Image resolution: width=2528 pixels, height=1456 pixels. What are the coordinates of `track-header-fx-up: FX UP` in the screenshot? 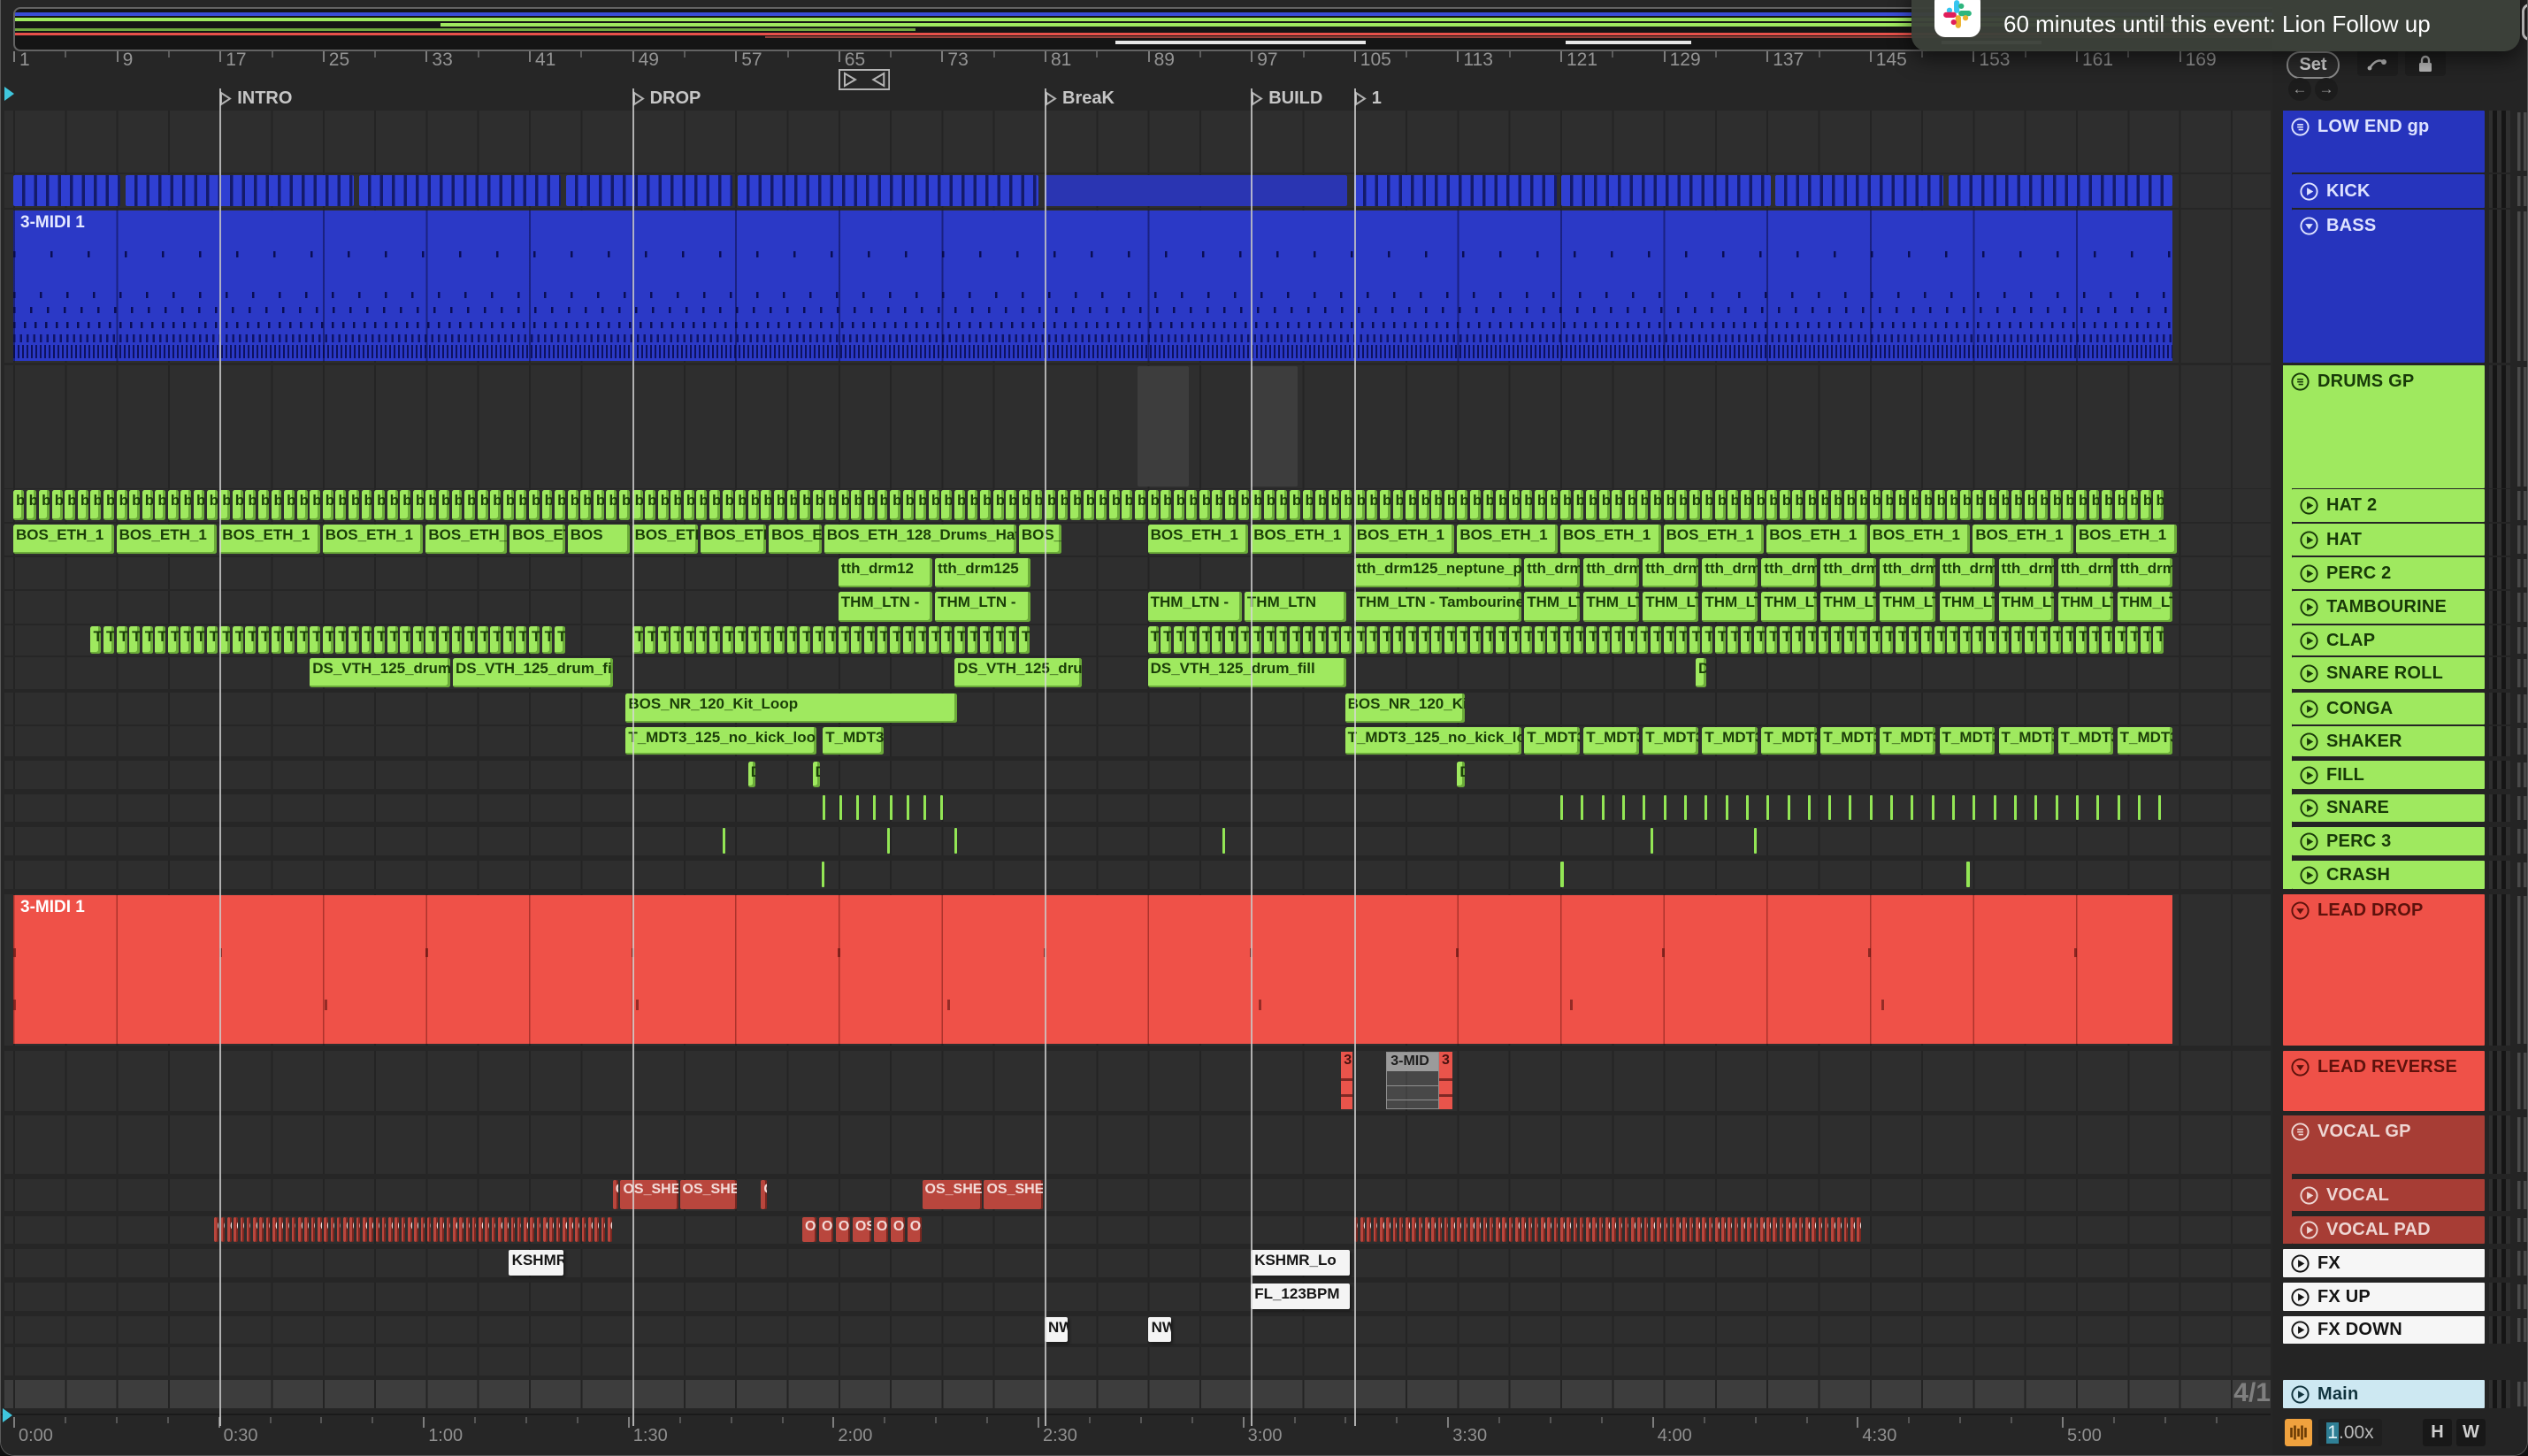 It's located at (2384, 1297).